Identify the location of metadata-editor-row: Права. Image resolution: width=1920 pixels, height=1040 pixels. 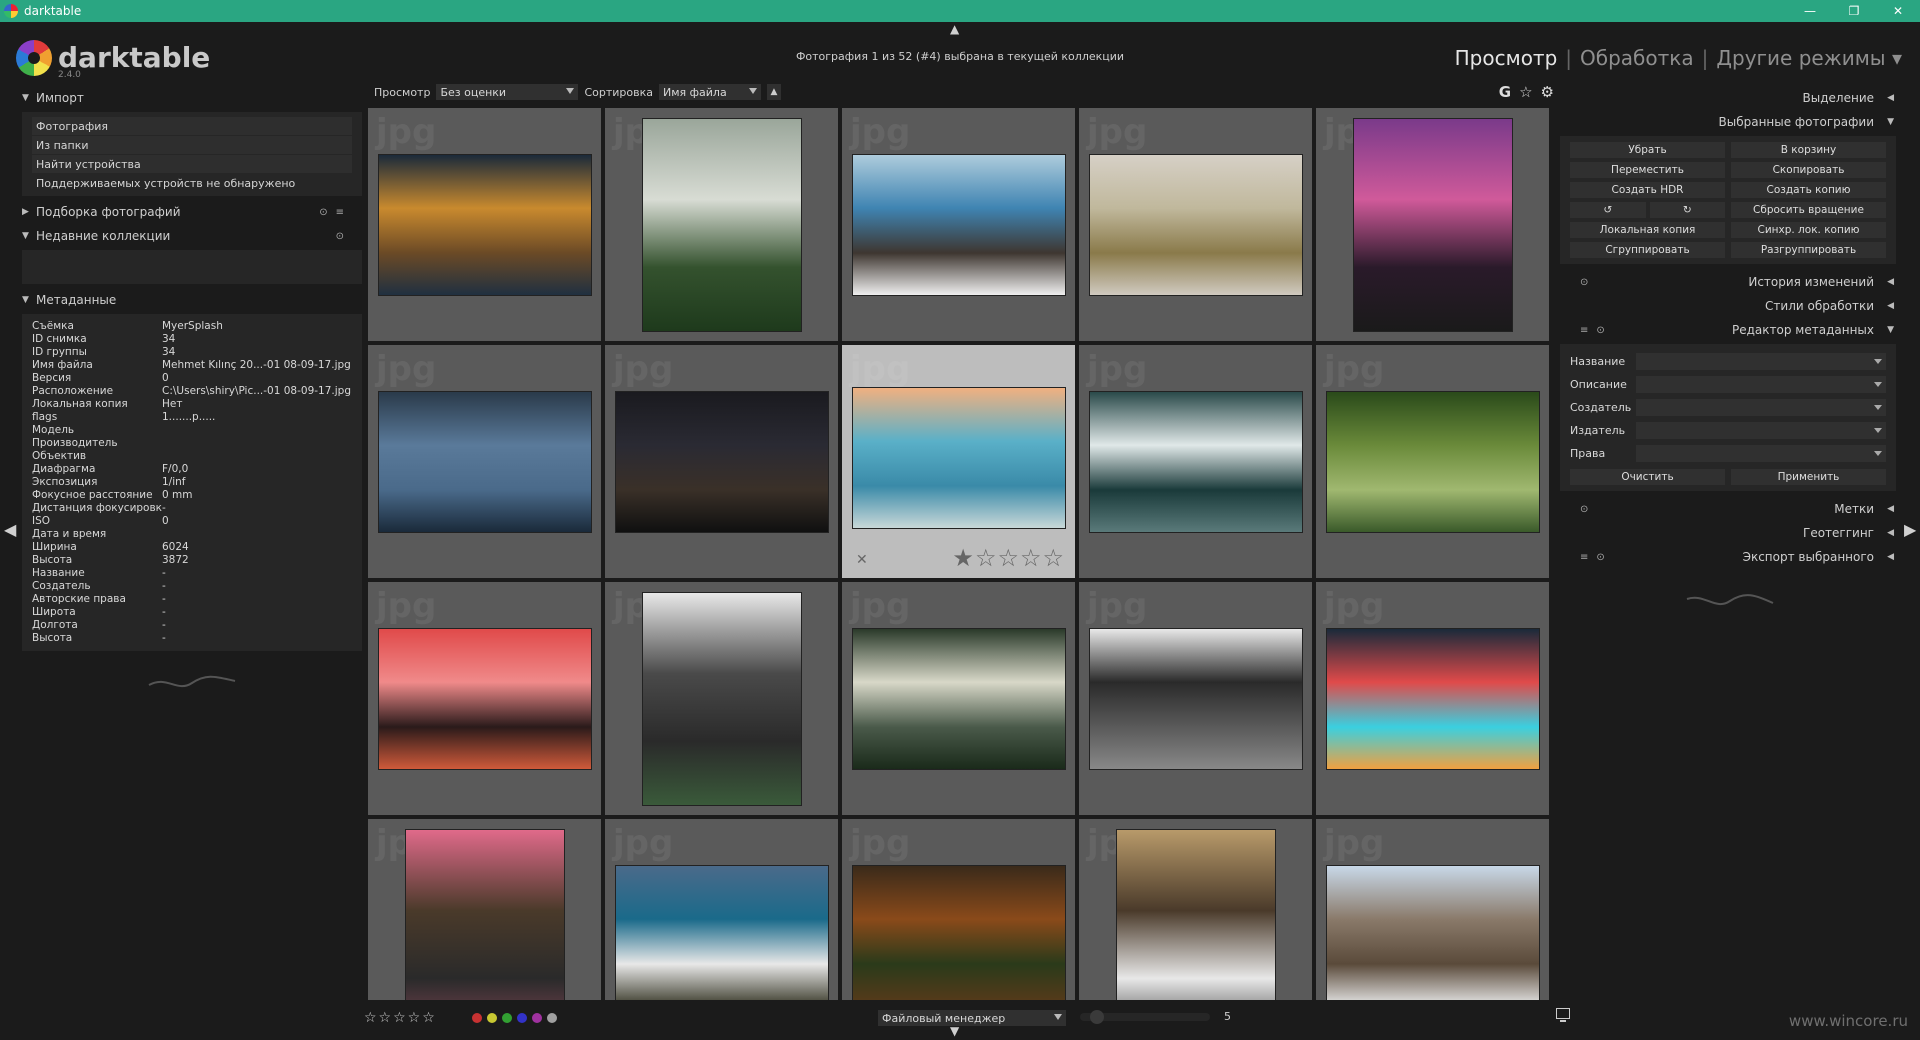
(1728, 453).